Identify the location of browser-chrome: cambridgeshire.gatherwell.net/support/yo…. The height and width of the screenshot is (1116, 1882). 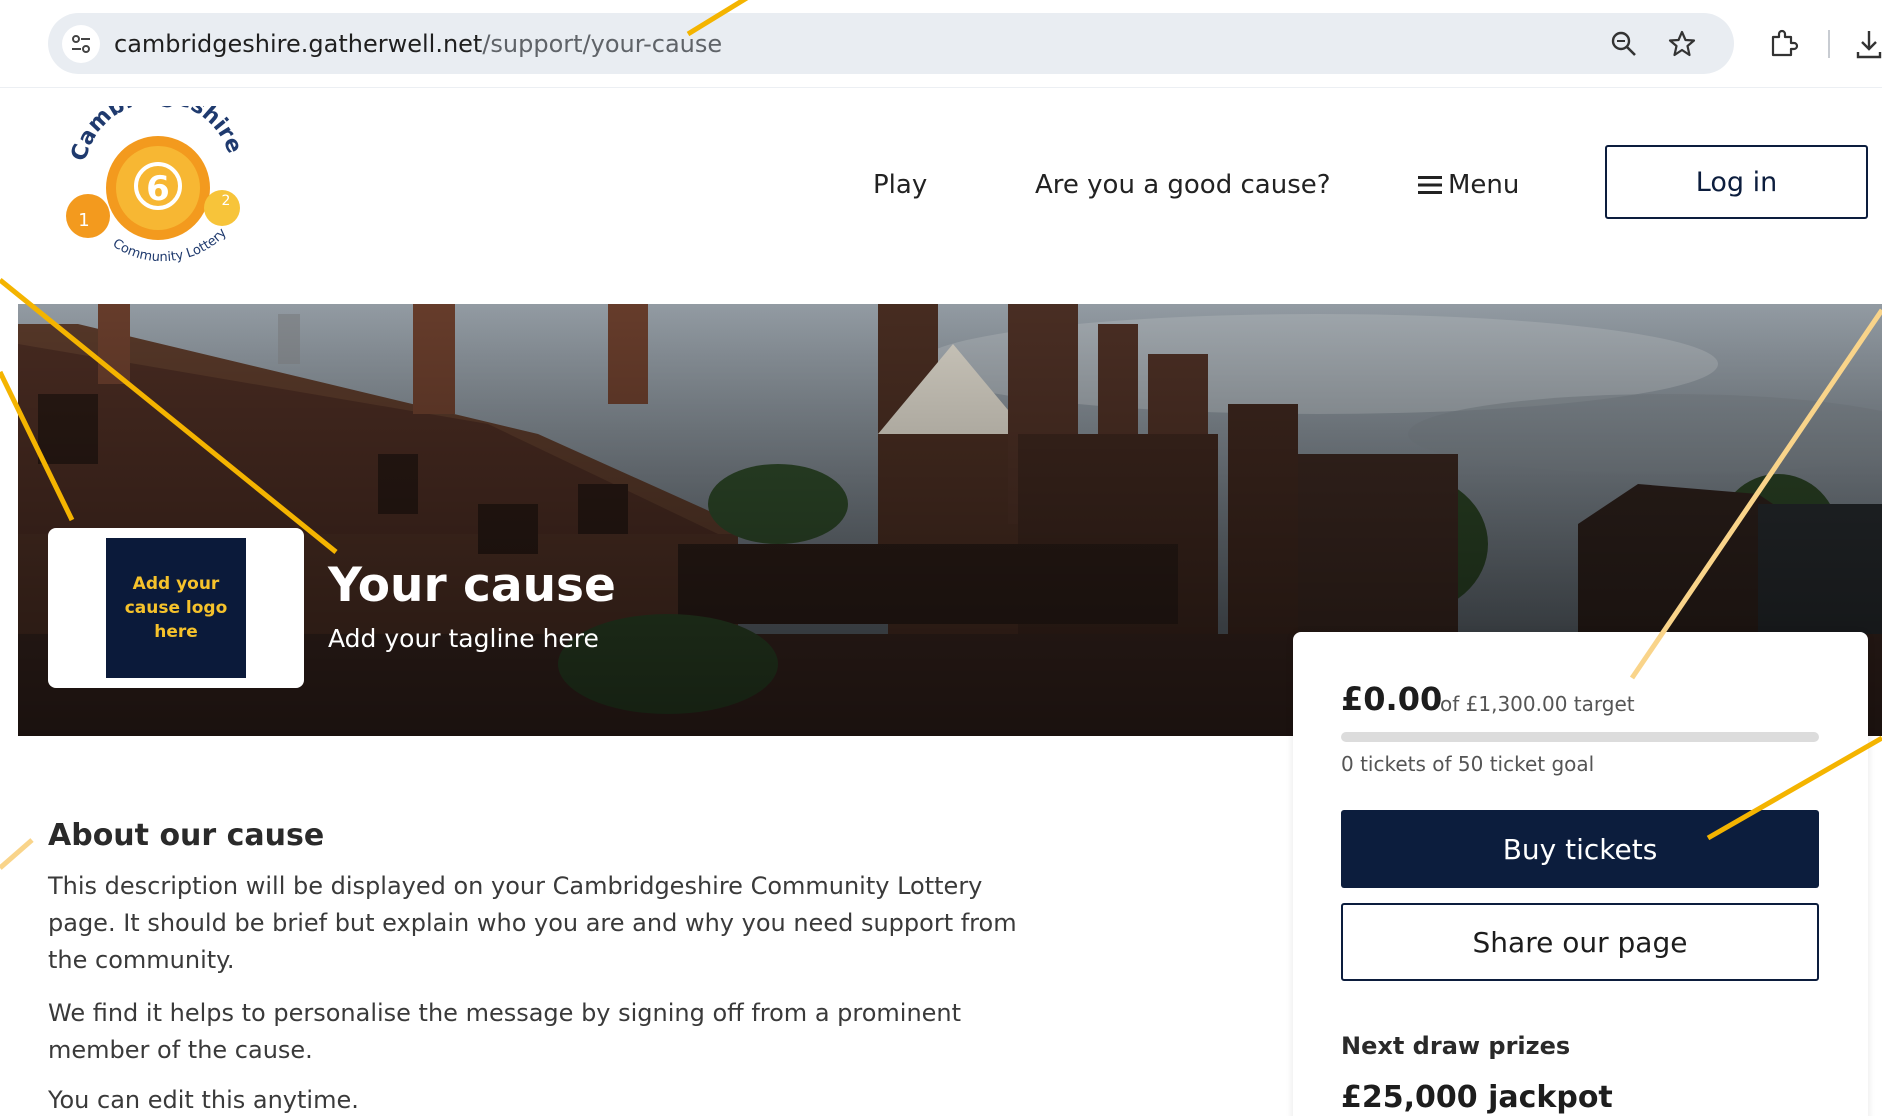
(941, 44).